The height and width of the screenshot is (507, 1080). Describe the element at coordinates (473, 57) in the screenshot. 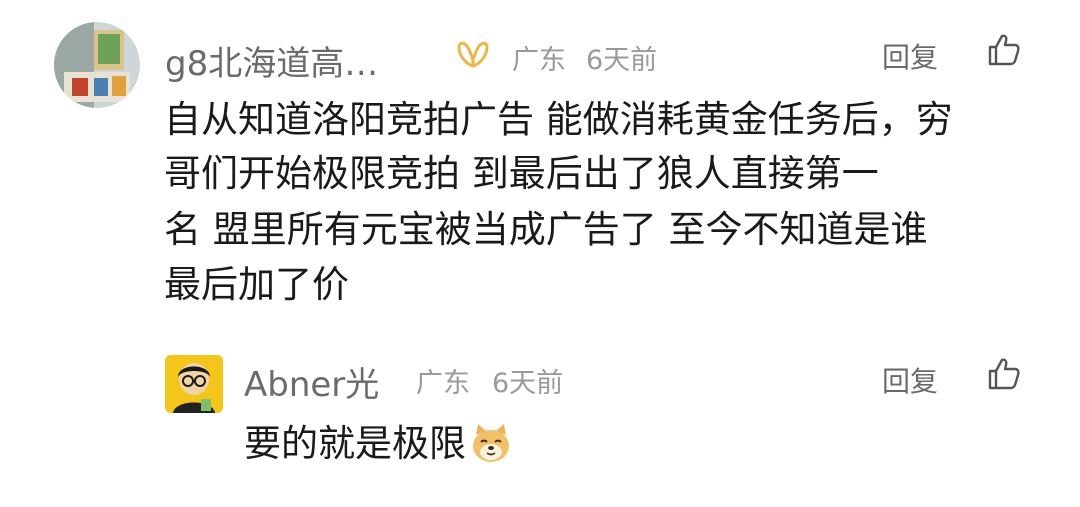

I see `gold-wings-icon` at that location.